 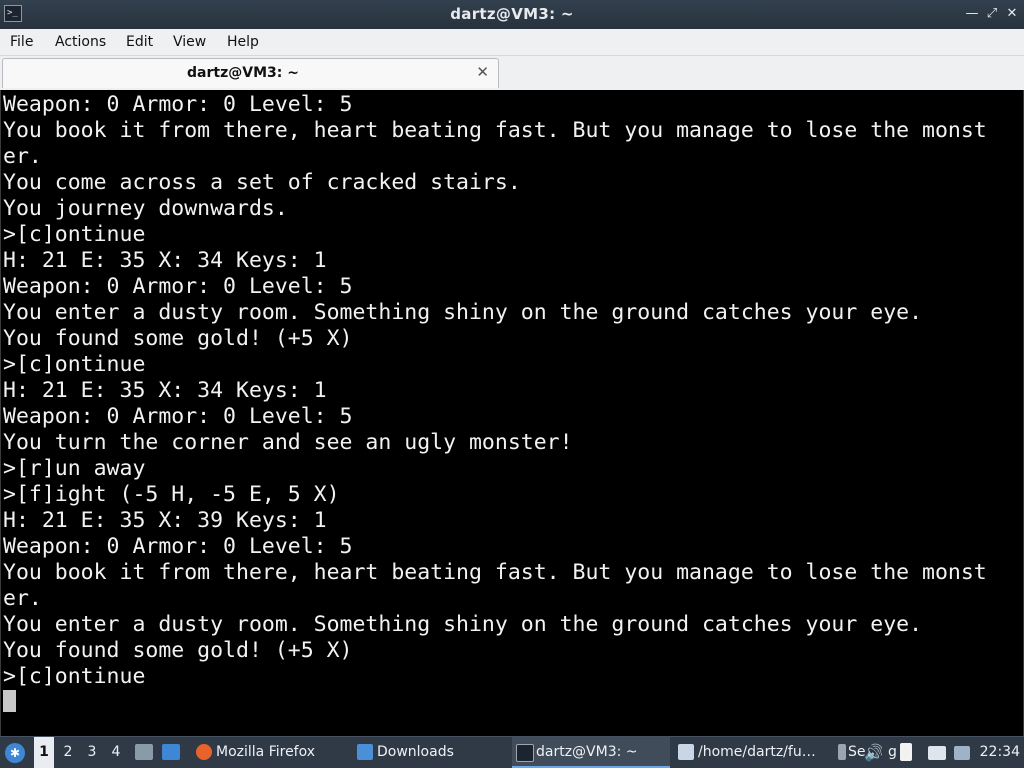 I want to click on maximize-button: ⤢, so click(x=992, y=14).